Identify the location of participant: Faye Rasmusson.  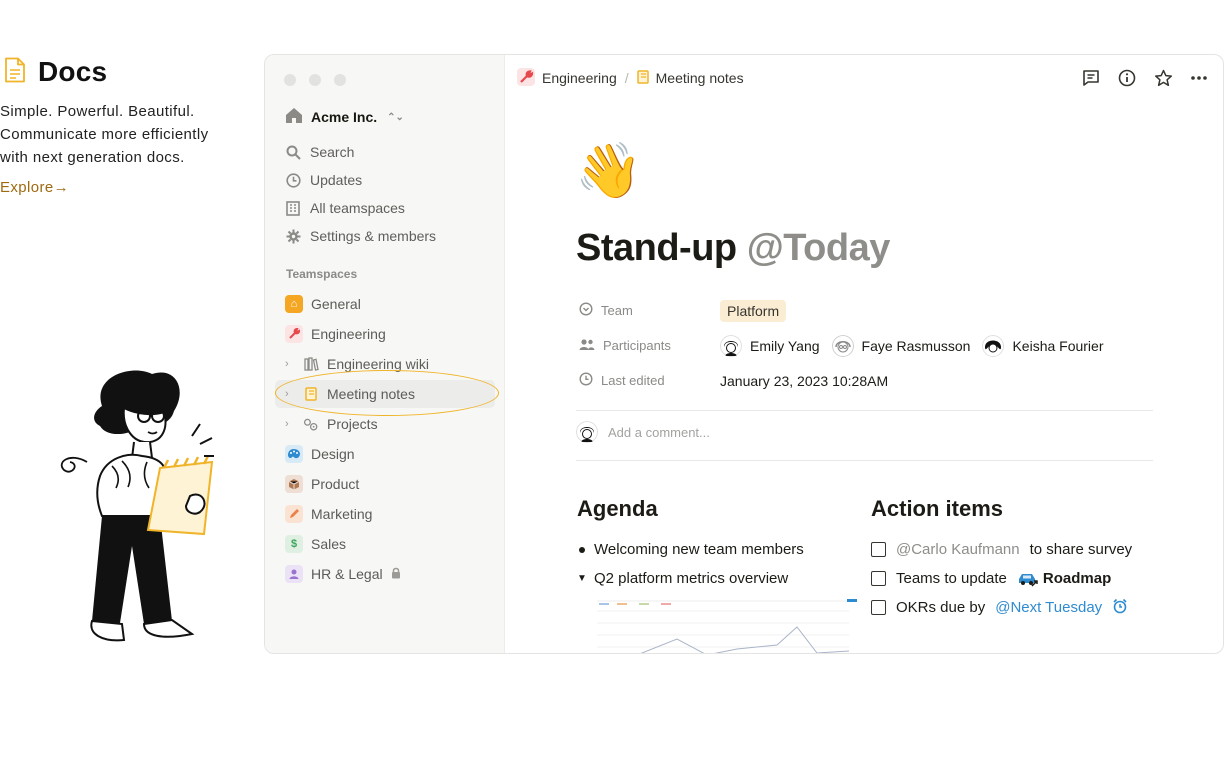
(900, 345).